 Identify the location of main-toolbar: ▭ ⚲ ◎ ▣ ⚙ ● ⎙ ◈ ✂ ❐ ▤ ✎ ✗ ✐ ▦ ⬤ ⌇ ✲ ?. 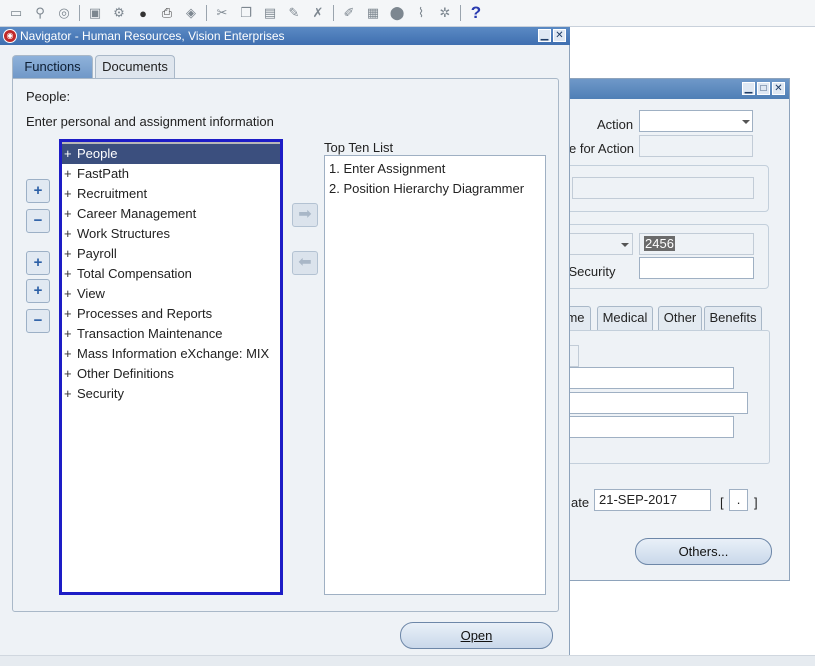
(407, 13).